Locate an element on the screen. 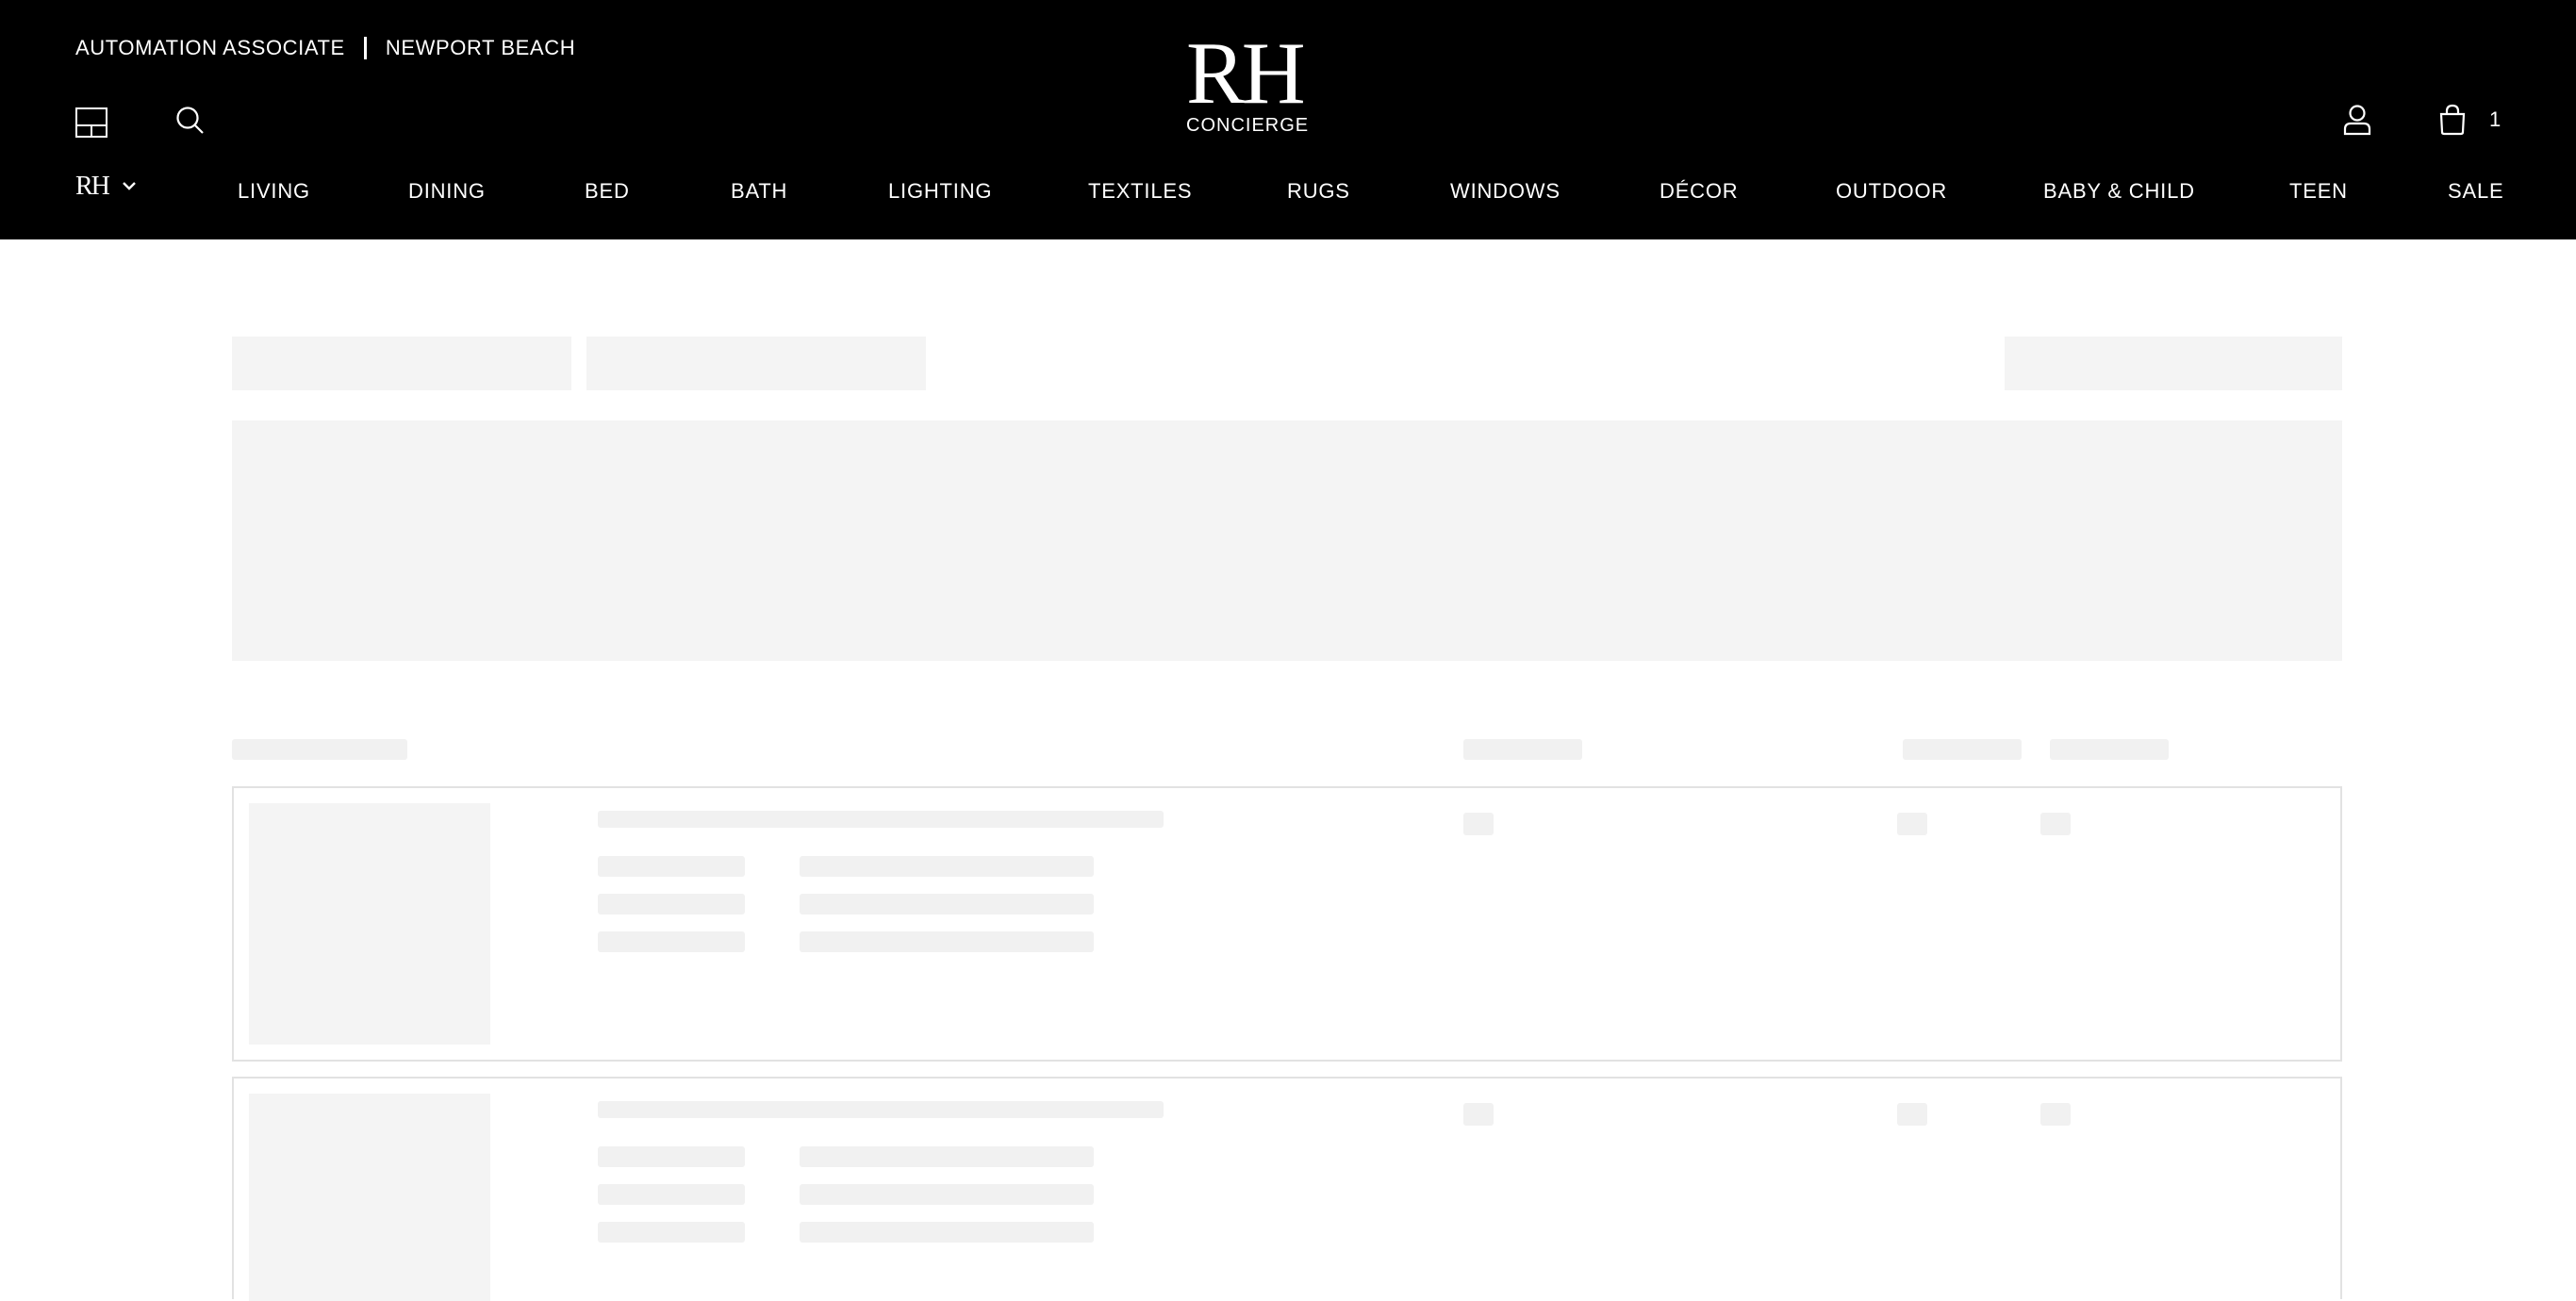 The image size is (2576, 1301). skeleton-line-item is located at coordinates (1287, 1189).